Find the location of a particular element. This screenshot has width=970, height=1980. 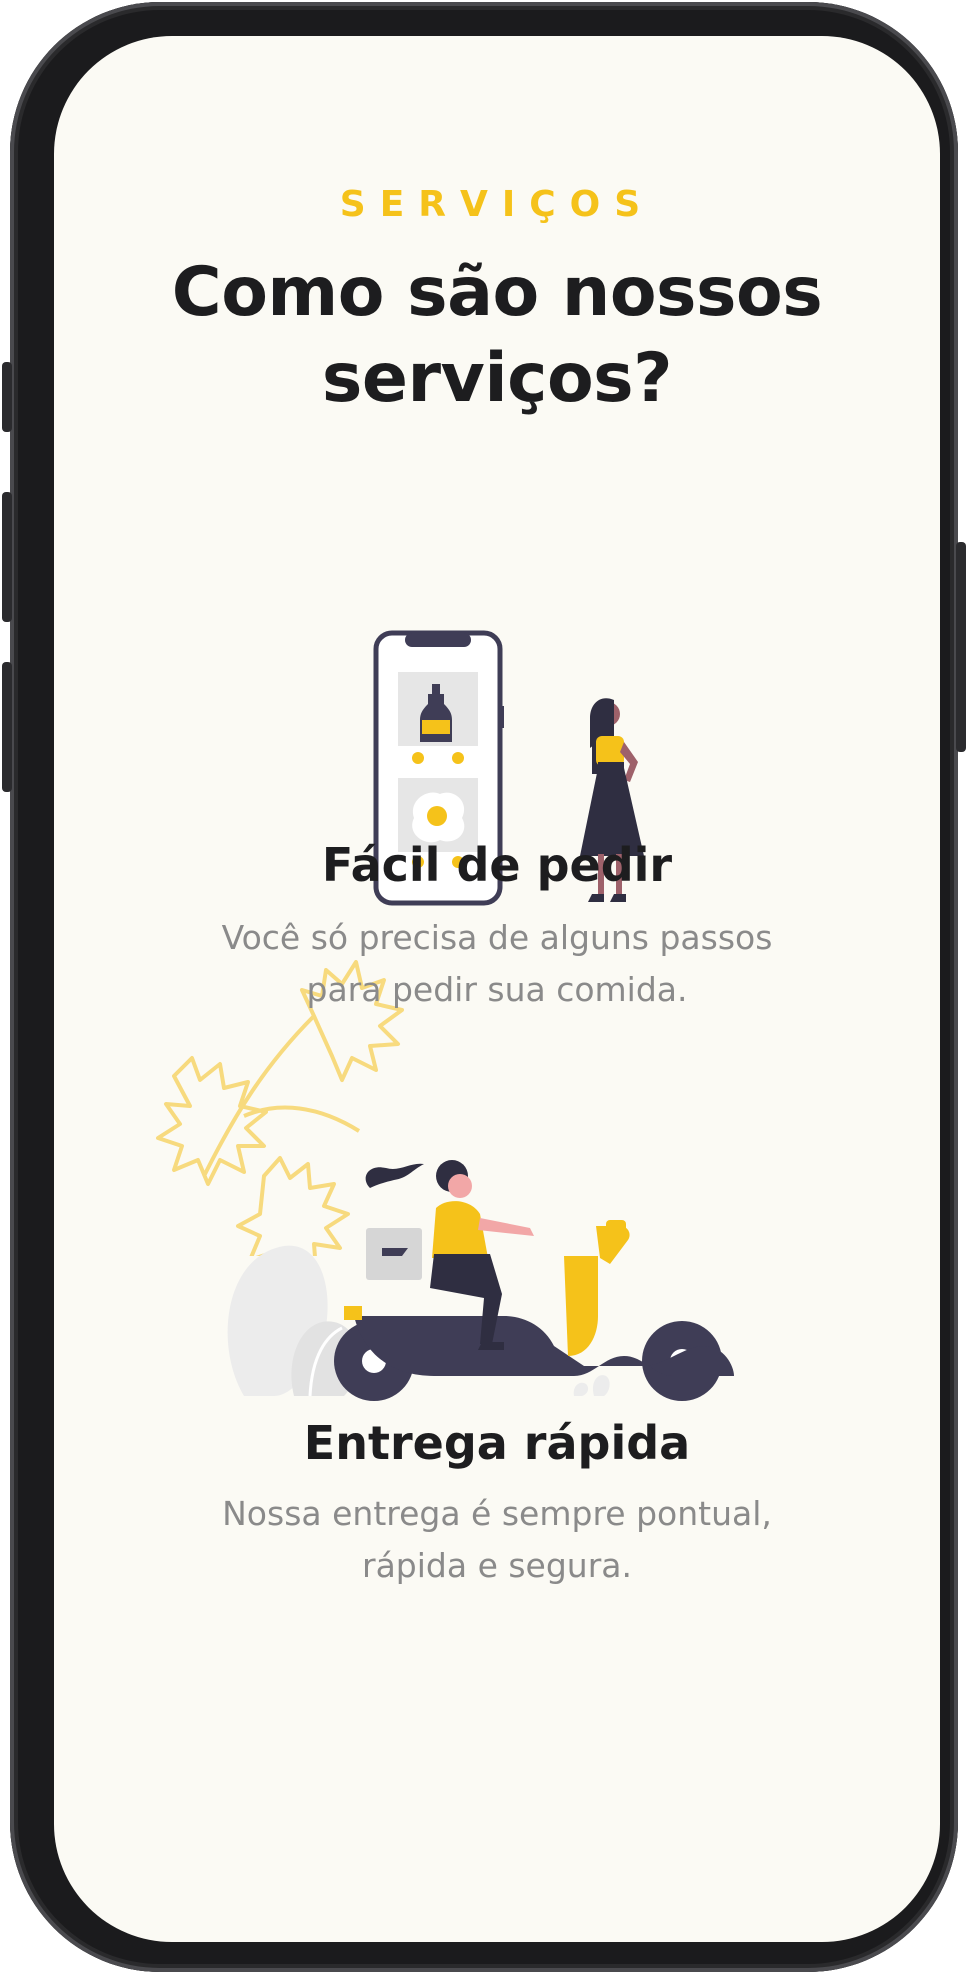

power-button is located at coordinates (961, 647).